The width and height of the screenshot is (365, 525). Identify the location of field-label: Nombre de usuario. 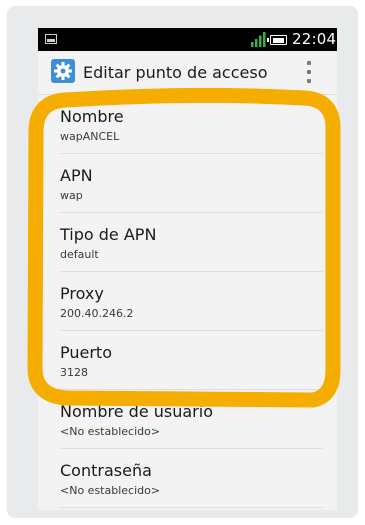
(136, 411).